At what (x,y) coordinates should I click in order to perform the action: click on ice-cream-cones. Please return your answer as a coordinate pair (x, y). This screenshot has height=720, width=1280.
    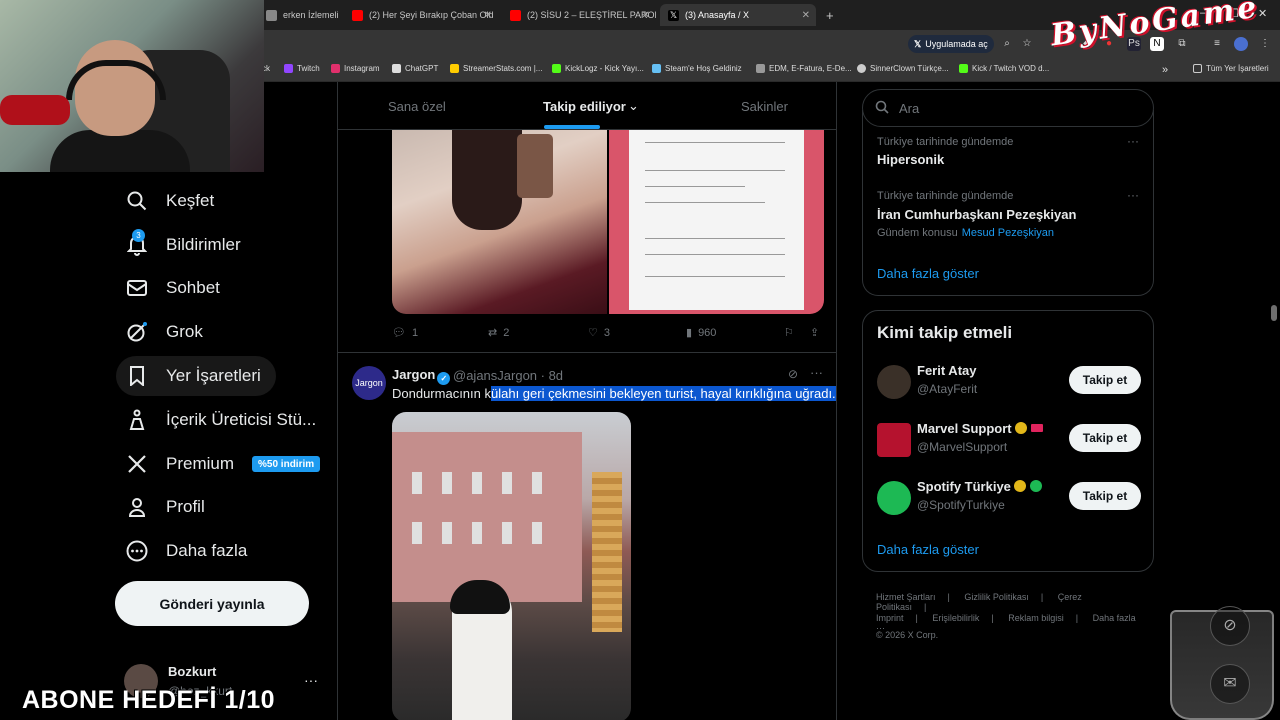
    Looking at the image, I should click on (607, 552).